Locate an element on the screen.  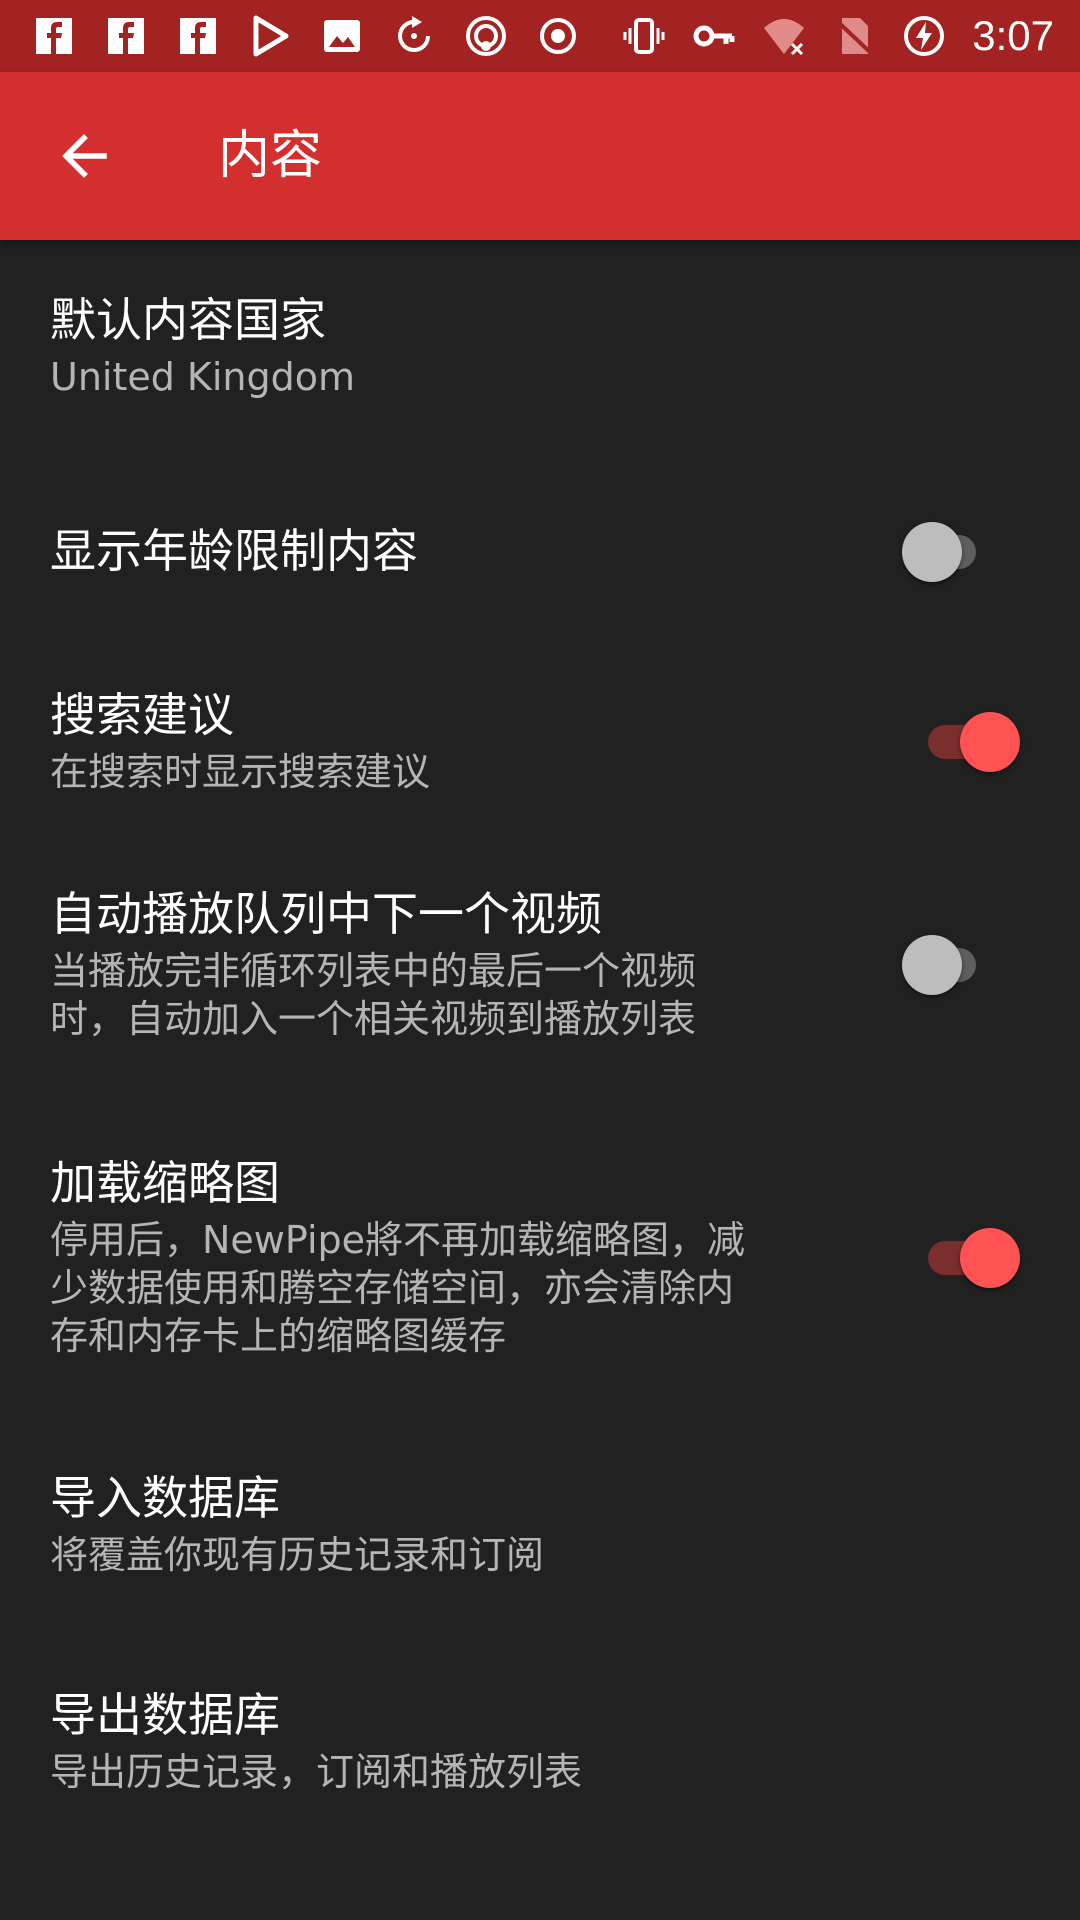
pref-default-content-country: 默认内容国家 United Kingdom is located at coordinates (540, 346).